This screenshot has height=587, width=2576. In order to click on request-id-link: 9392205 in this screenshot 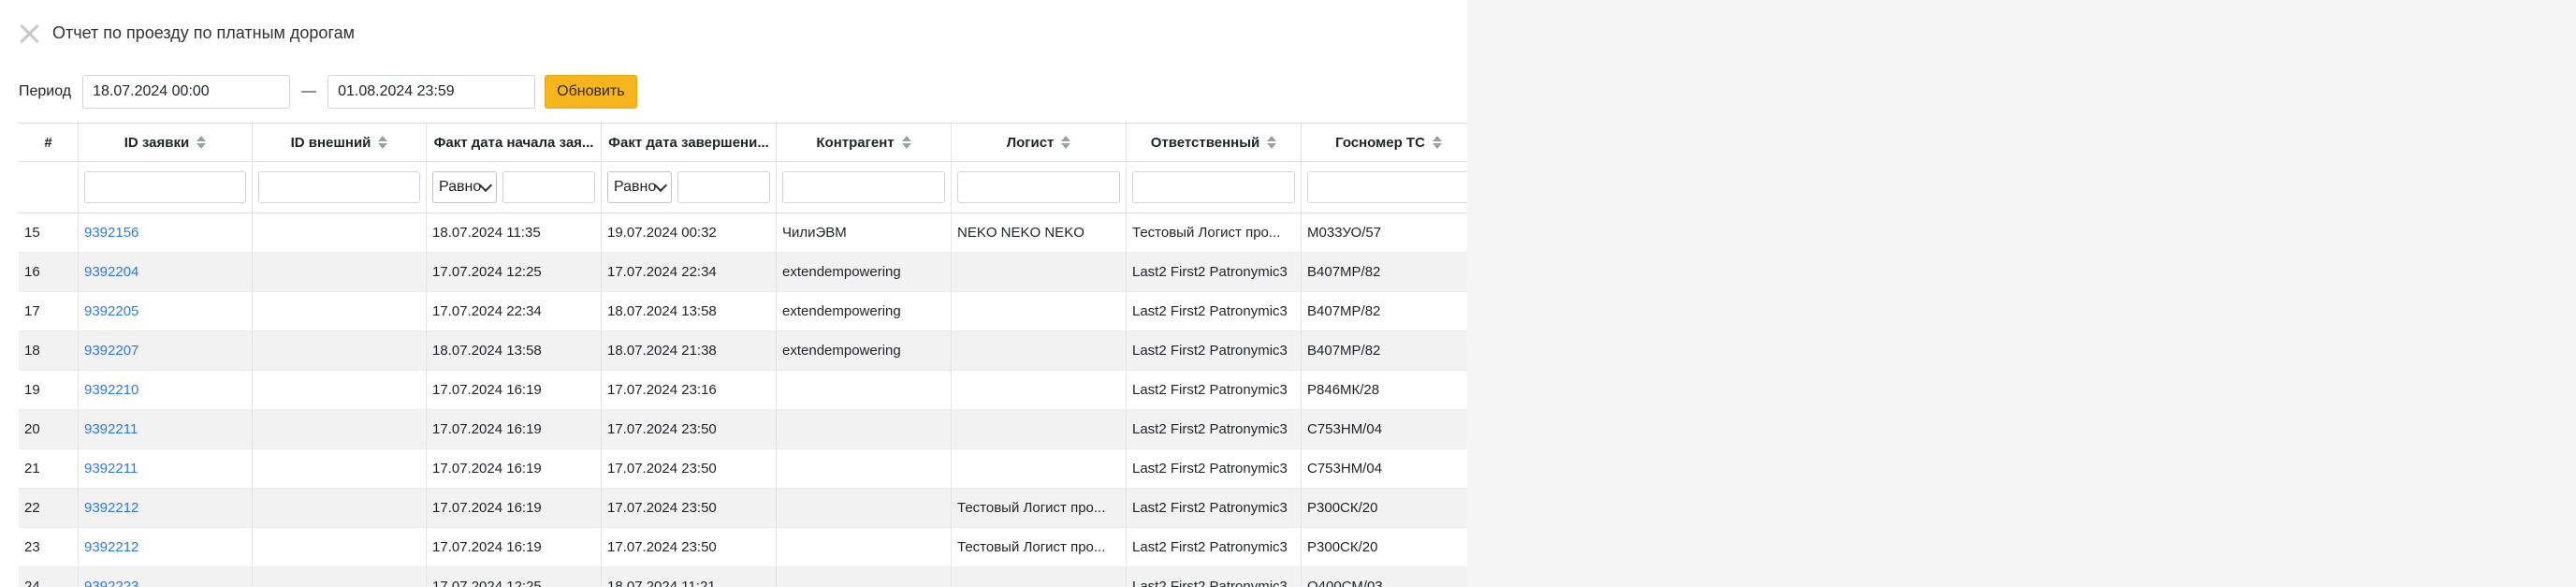, I will do `click(111, 311)`.